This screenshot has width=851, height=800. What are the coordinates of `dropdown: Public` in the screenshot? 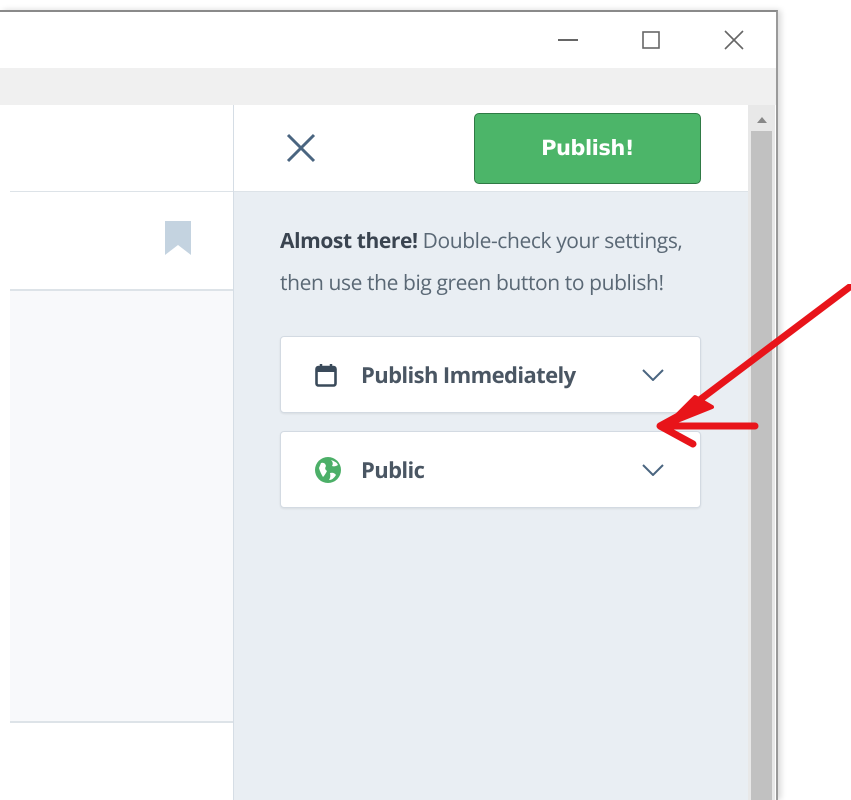 It's located at (490, 469).